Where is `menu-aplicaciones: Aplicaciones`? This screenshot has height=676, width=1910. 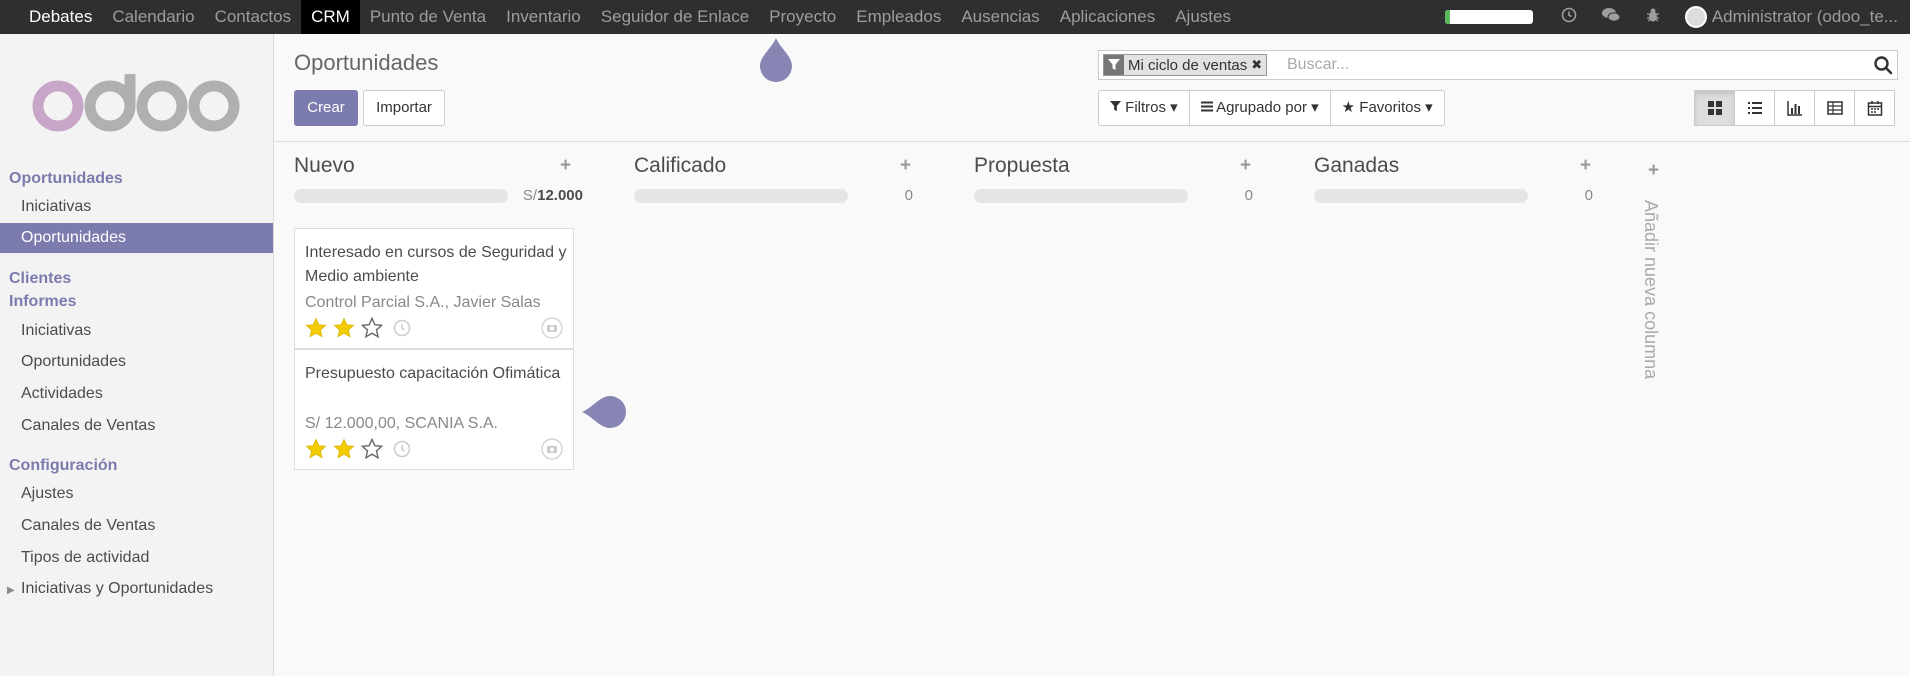 menu-aplicaciones: Aplicaciones is located at coordinates (1107, 17).